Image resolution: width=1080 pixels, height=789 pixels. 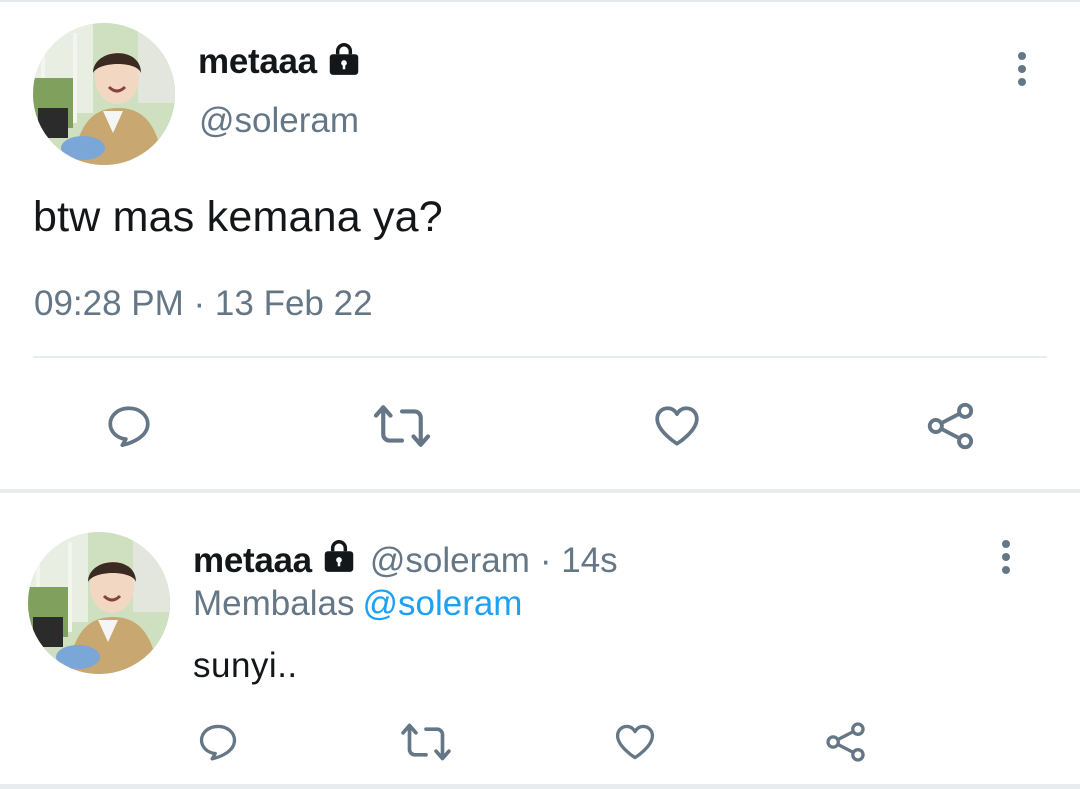 I want to click on author-name-row: metaaa, so click(x=280, y=61).